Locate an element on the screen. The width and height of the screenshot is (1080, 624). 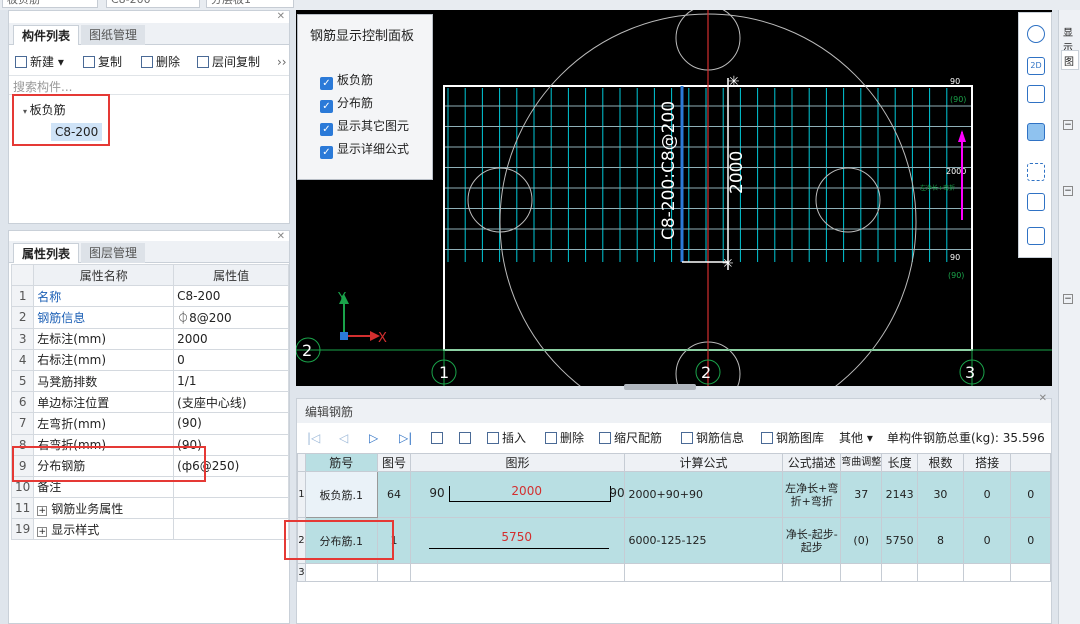
view-icon is located at coordinates (1036, 202).